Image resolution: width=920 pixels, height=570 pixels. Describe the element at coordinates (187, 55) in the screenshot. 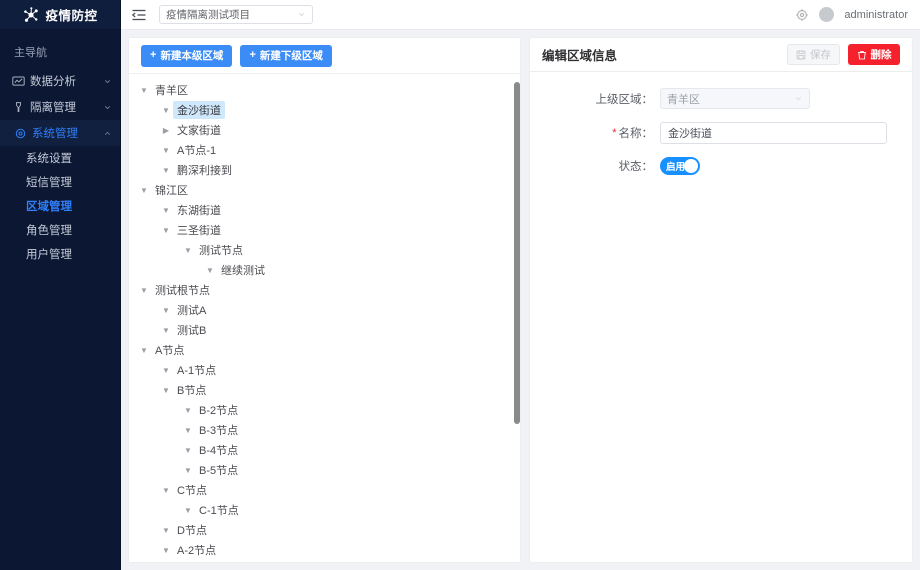

I see `create-same-level-area-button: + 新建本级区域` at that location.